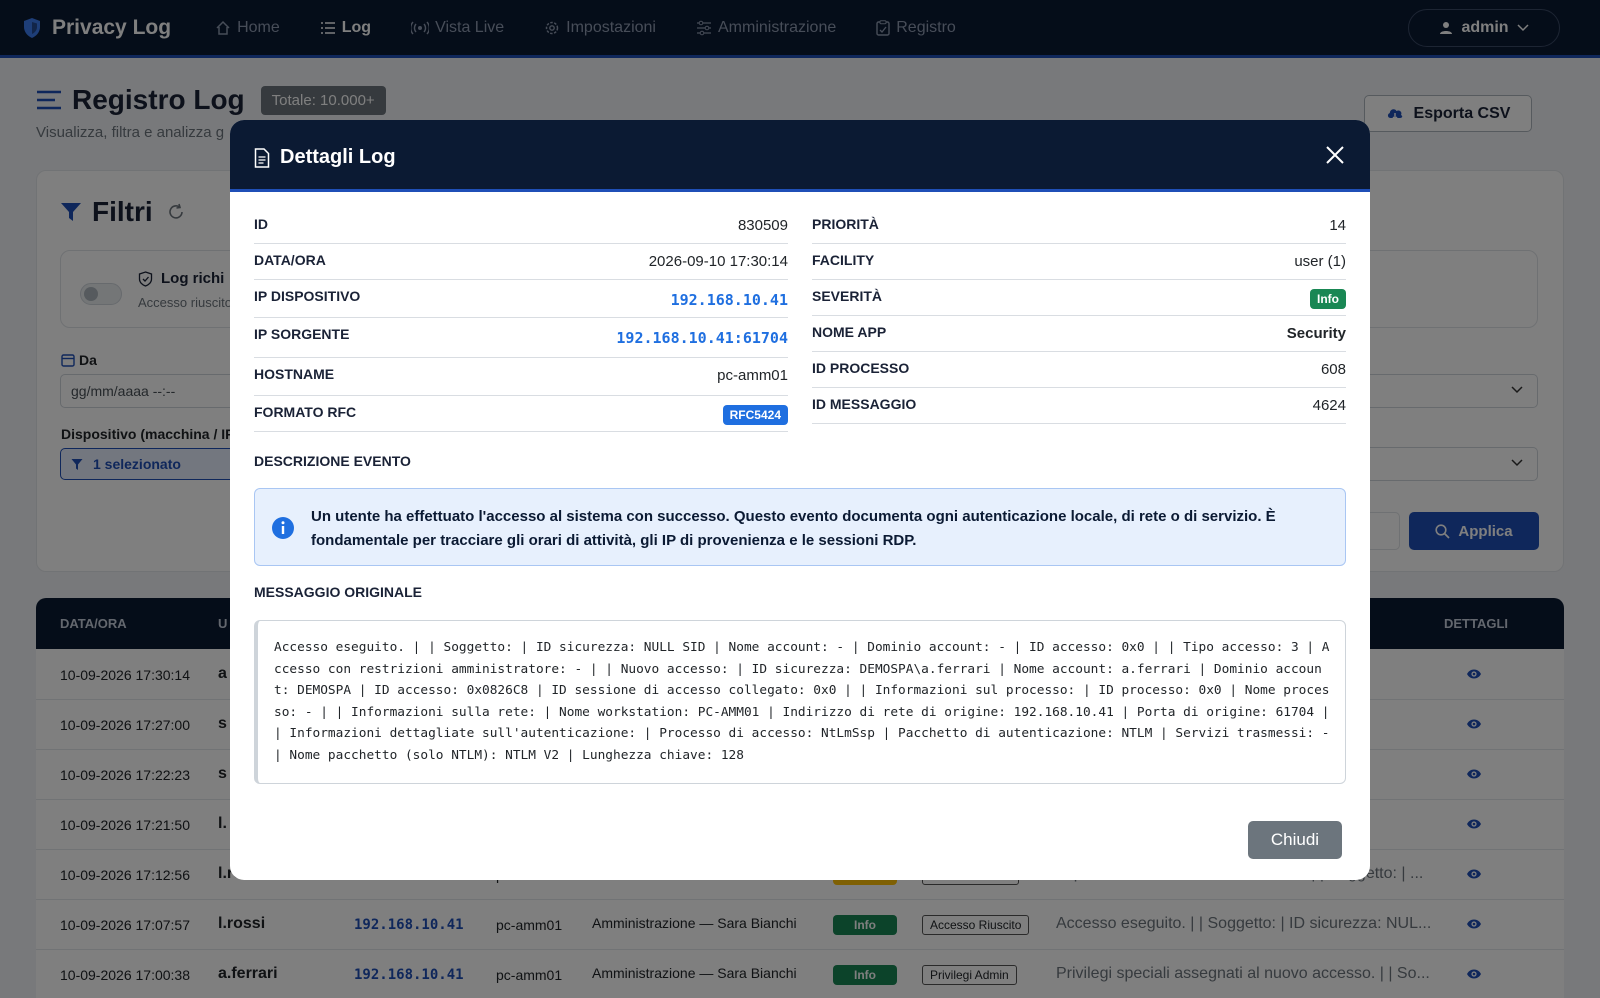 This screenshot has width=1600, height=998. What do you see at coordinates (755, 415) in the screenshot?
I see `rfc-badge: RFC5424` at bounding box center [755, 415].